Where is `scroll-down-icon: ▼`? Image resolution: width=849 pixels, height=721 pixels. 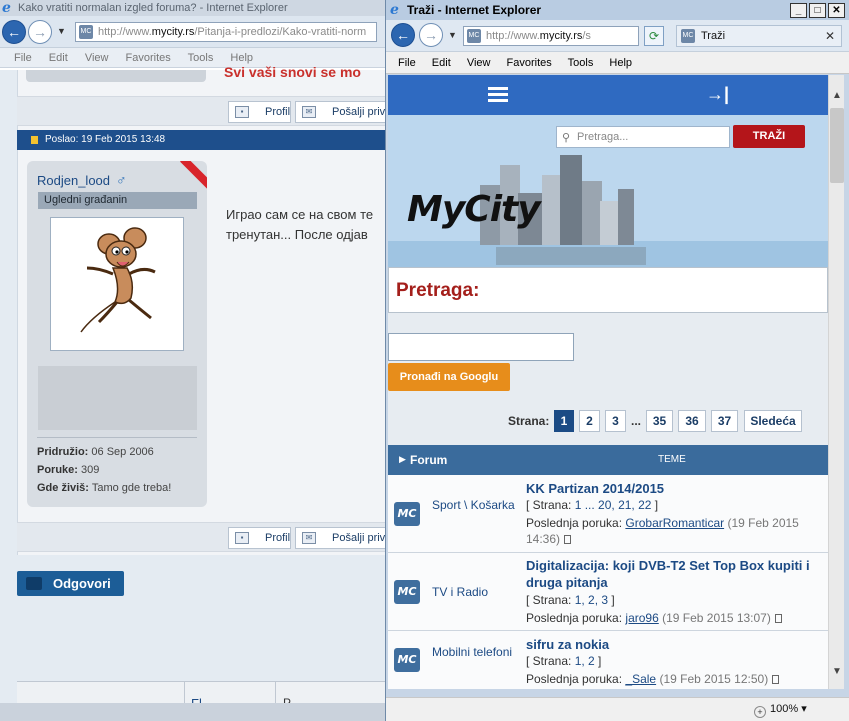
scroll-down-icon: ▼ is located at coordinates (837, 672).